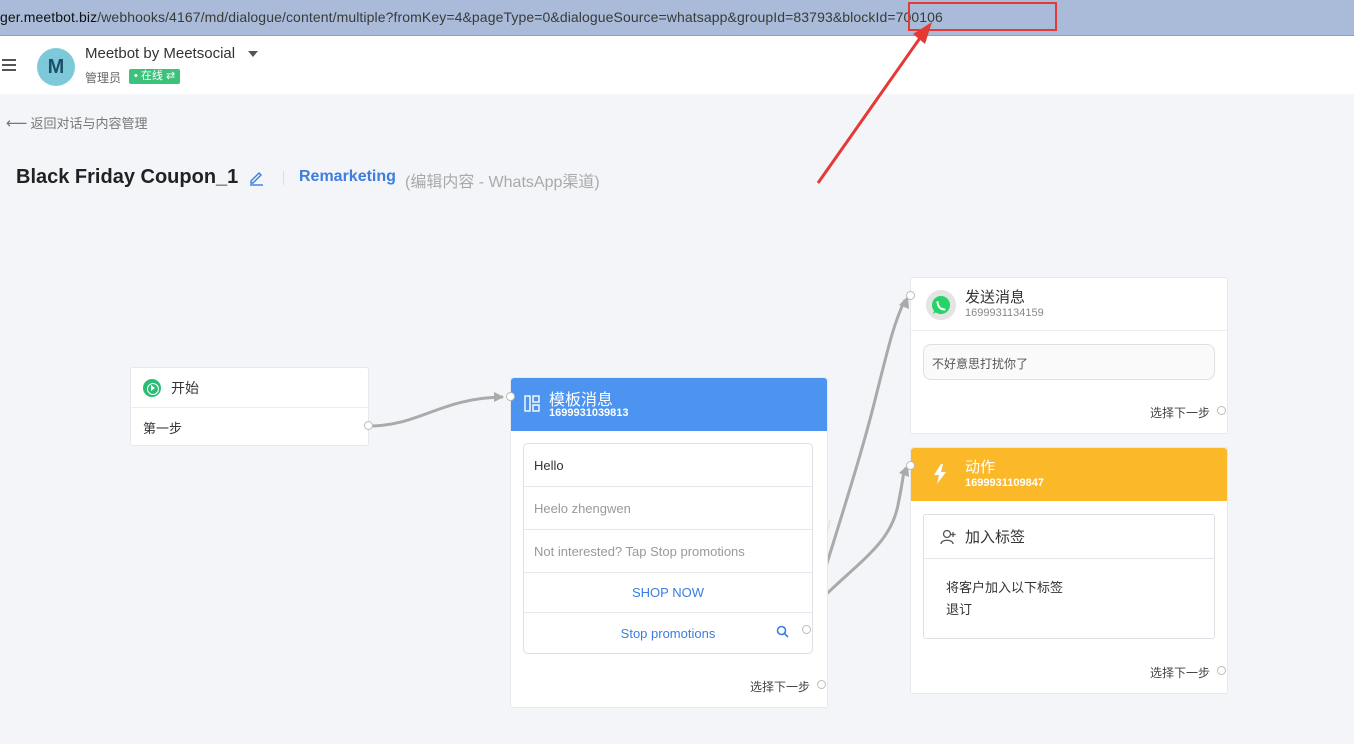  What do you see at coordinates (185, 387) in the screenshot?
I see `start-node-title: 开始` at bounding box center [185, 387].